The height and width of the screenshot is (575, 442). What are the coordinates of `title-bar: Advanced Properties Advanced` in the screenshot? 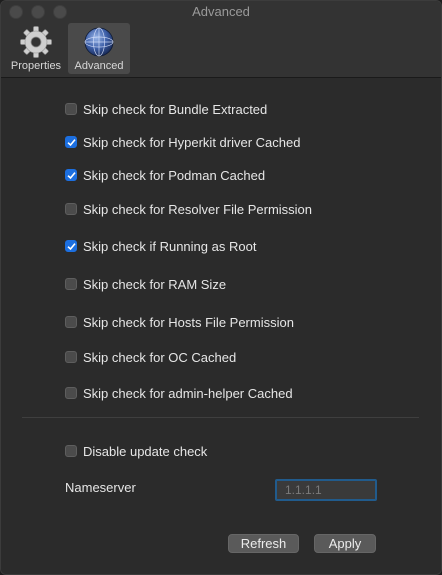 It's located at (221, 39).